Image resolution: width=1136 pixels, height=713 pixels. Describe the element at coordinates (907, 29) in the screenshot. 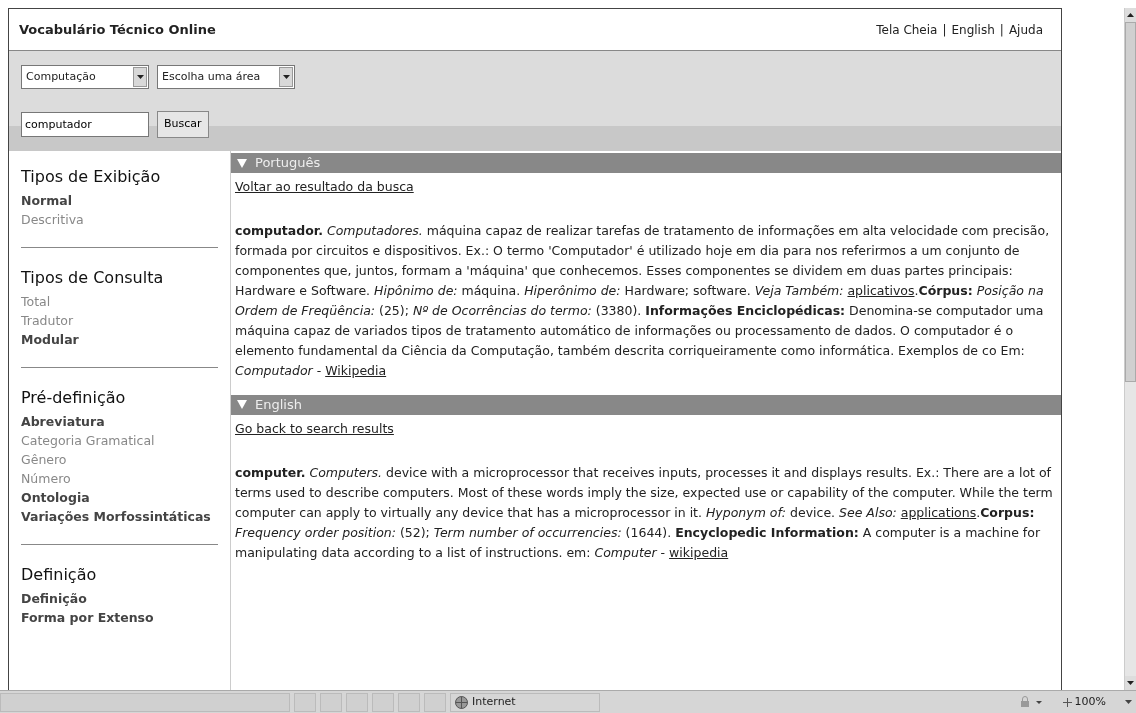

I see `nav-link-text: Tela Cheia` at that location.